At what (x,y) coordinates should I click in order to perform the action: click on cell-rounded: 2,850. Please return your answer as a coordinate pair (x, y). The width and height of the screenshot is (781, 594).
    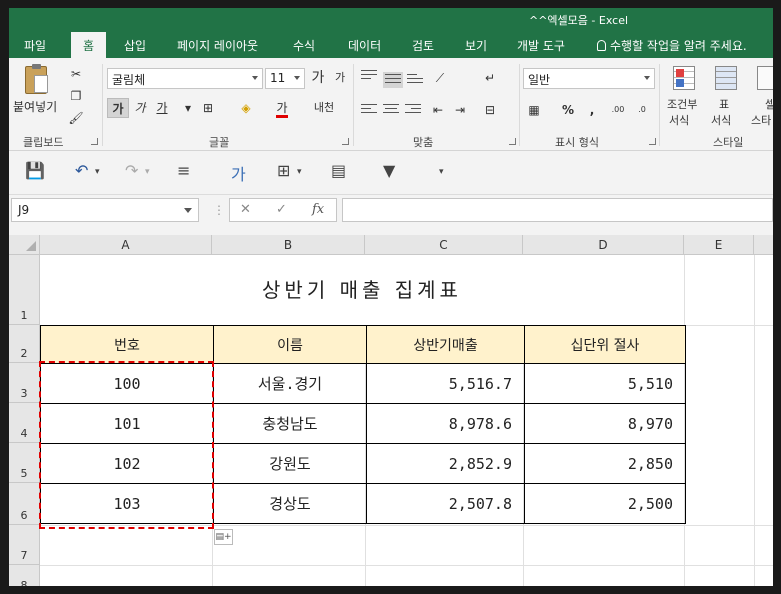
    Looking at the image, I should click on (605, 463).